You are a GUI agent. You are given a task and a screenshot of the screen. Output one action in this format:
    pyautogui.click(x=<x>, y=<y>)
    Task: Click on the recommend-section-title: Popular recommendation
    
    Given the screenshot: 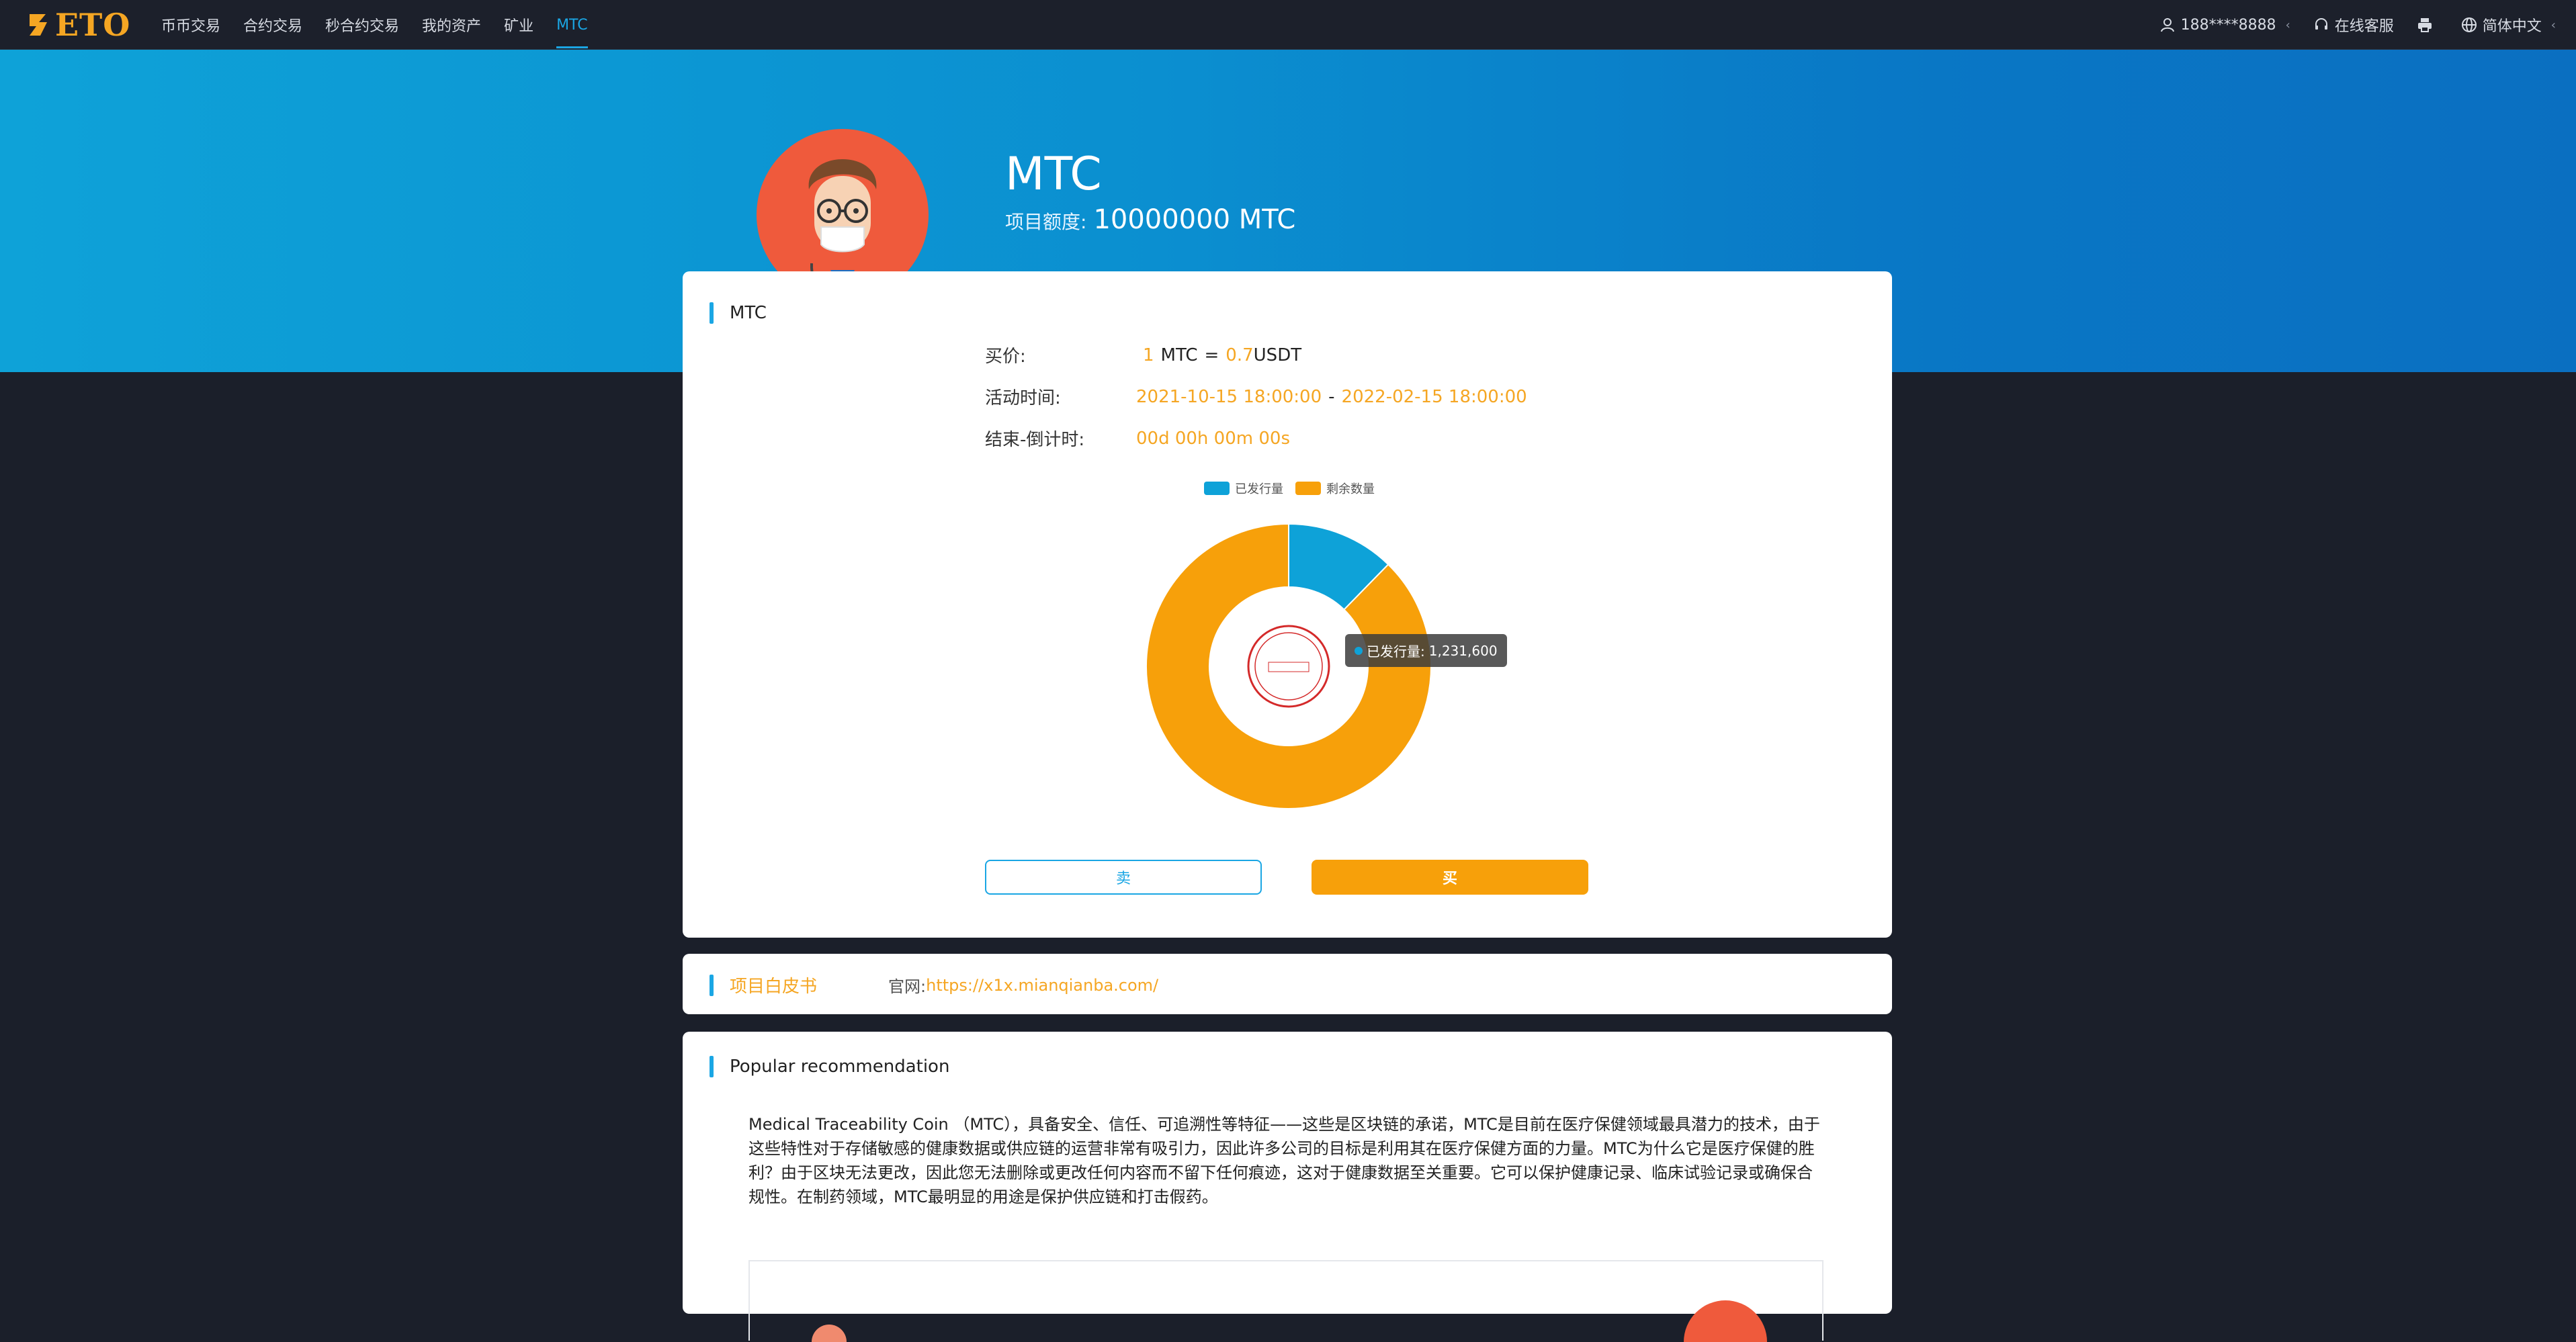 What is the action you would take?
    pyautogui.click(x=829, y=1066)
    